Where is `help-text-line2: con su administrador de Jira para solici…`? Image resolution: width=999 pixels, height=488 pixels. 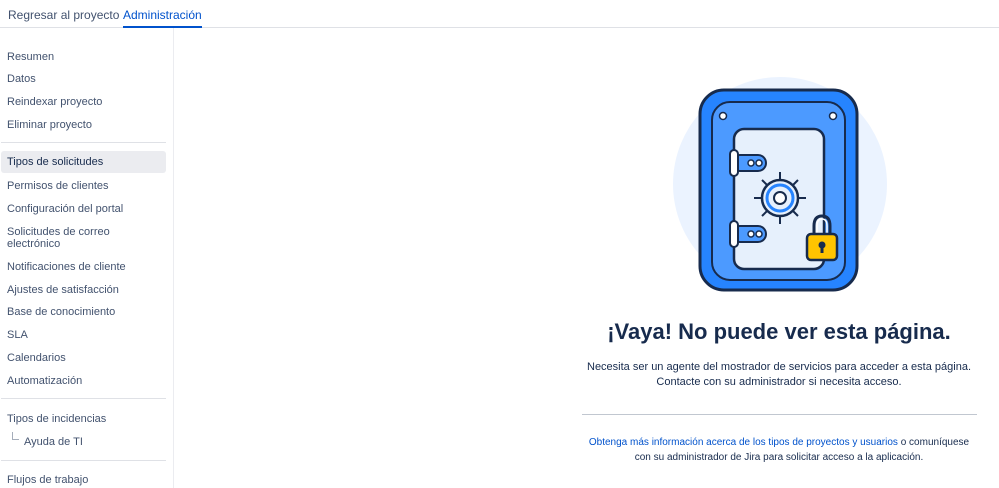 help-text-line2: con su administrador de Jira para solici… is located at coordinates (779, 457).